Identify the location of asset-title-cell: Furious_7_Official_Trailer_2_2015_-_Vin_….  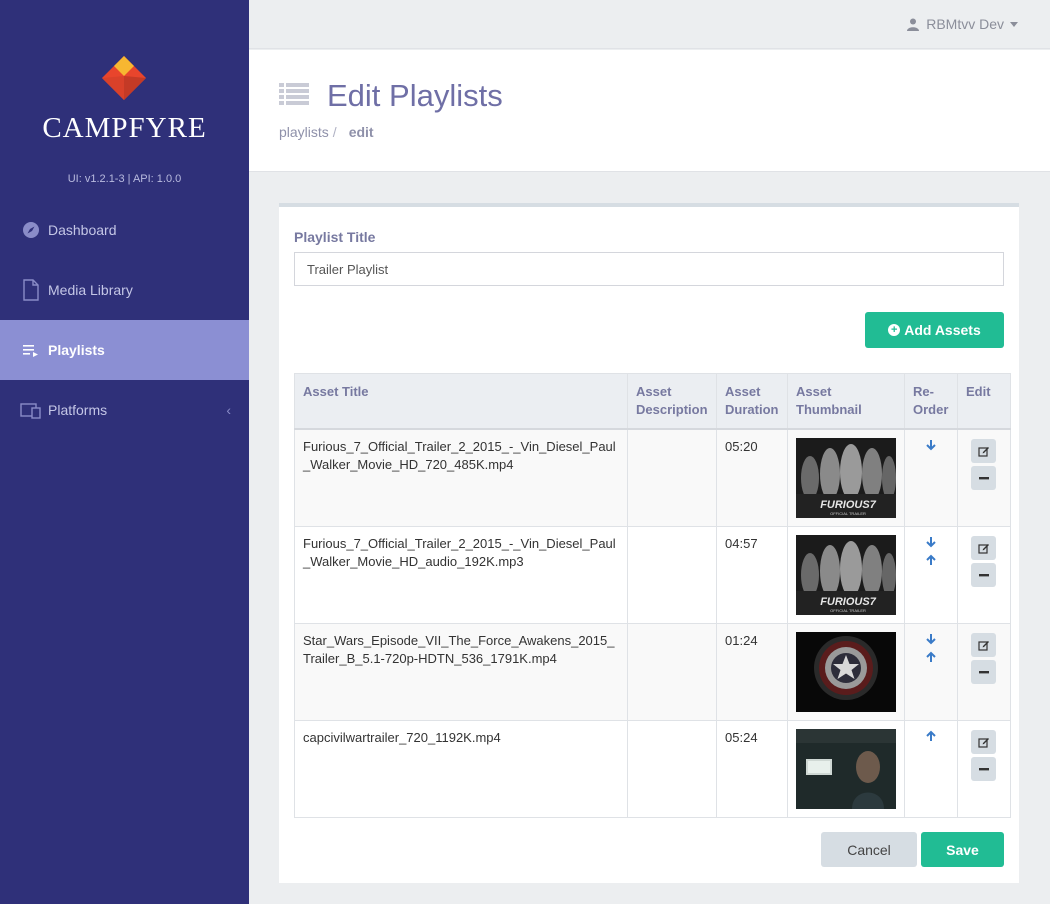
(461, 477).